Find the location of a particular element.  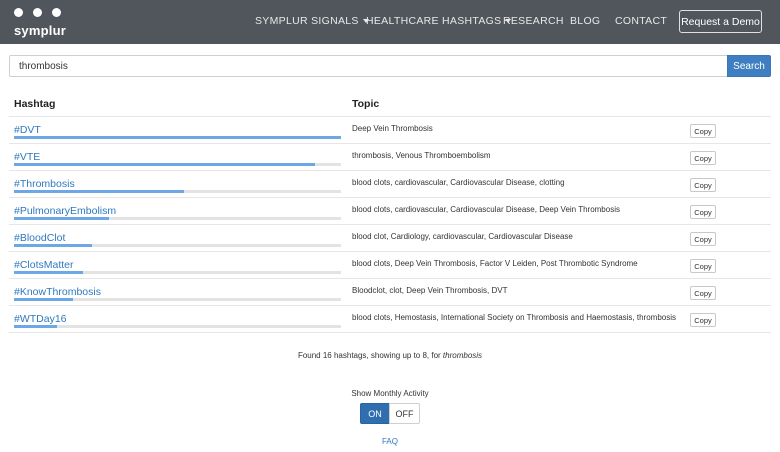

request-demo-button: Request a Demo is located at coordinates (720, 21).